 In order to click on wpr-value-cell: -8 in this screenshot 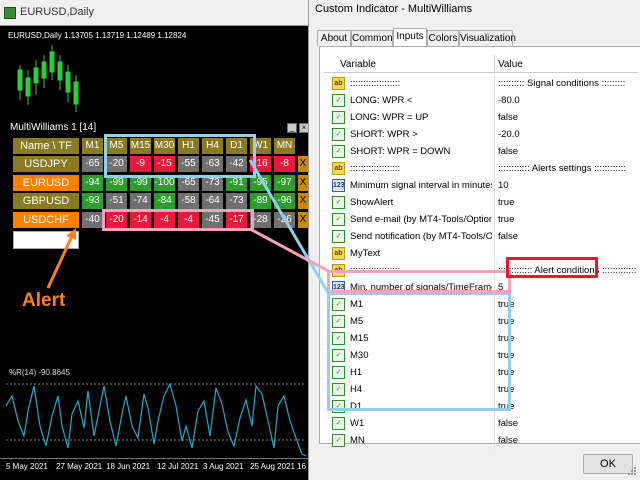, I will do `click(284, 164)`.